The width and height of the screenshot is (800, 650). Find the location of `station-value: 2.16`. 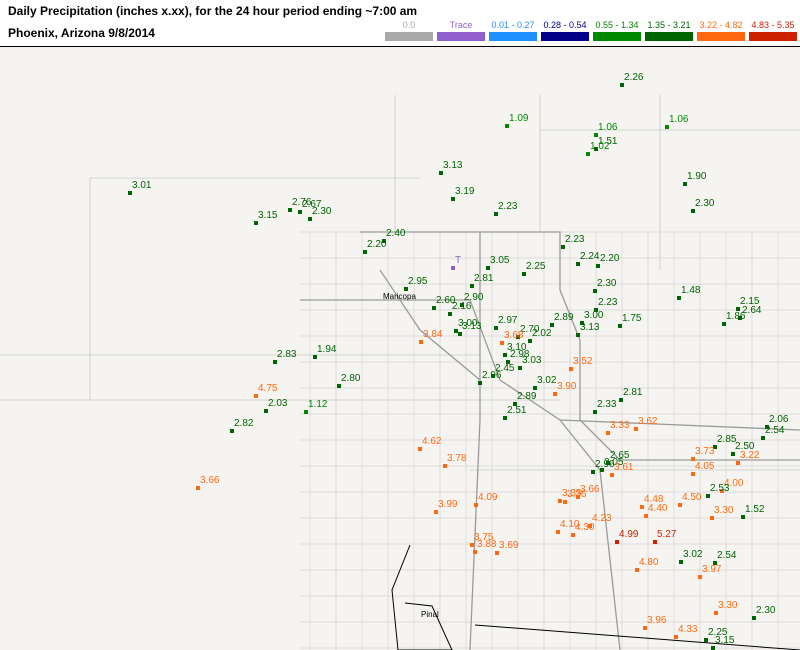

station-value: 2.16 is located at coordinates (462, 306).